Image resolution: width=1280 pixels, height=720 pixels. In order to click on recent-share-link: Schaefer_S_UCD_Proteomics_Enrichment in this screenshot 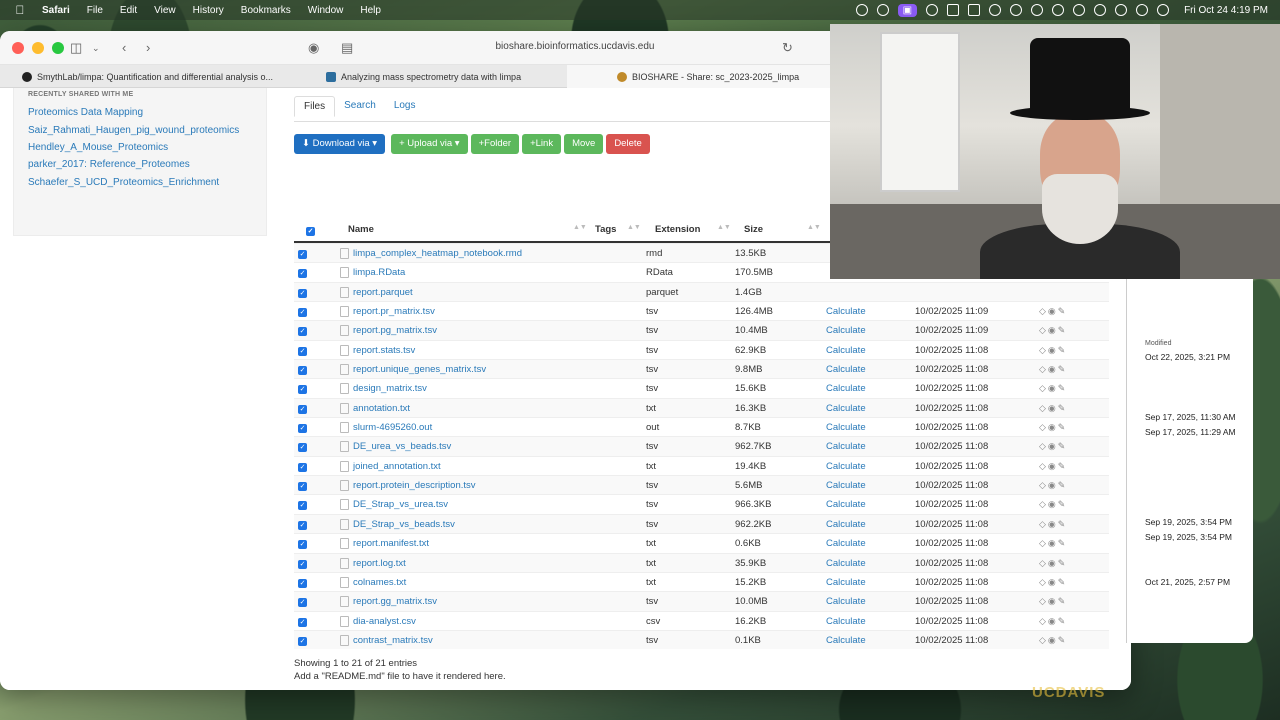, I will do `click(123, 182)`.